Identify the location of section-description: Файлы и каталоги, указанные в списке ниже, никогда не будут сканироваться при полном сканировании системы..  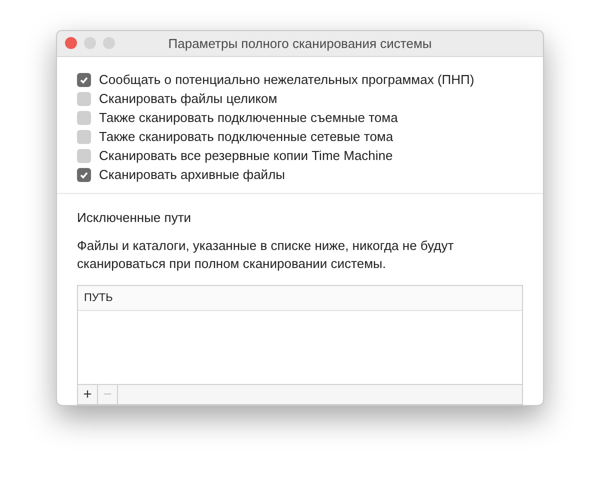
(266, 255).